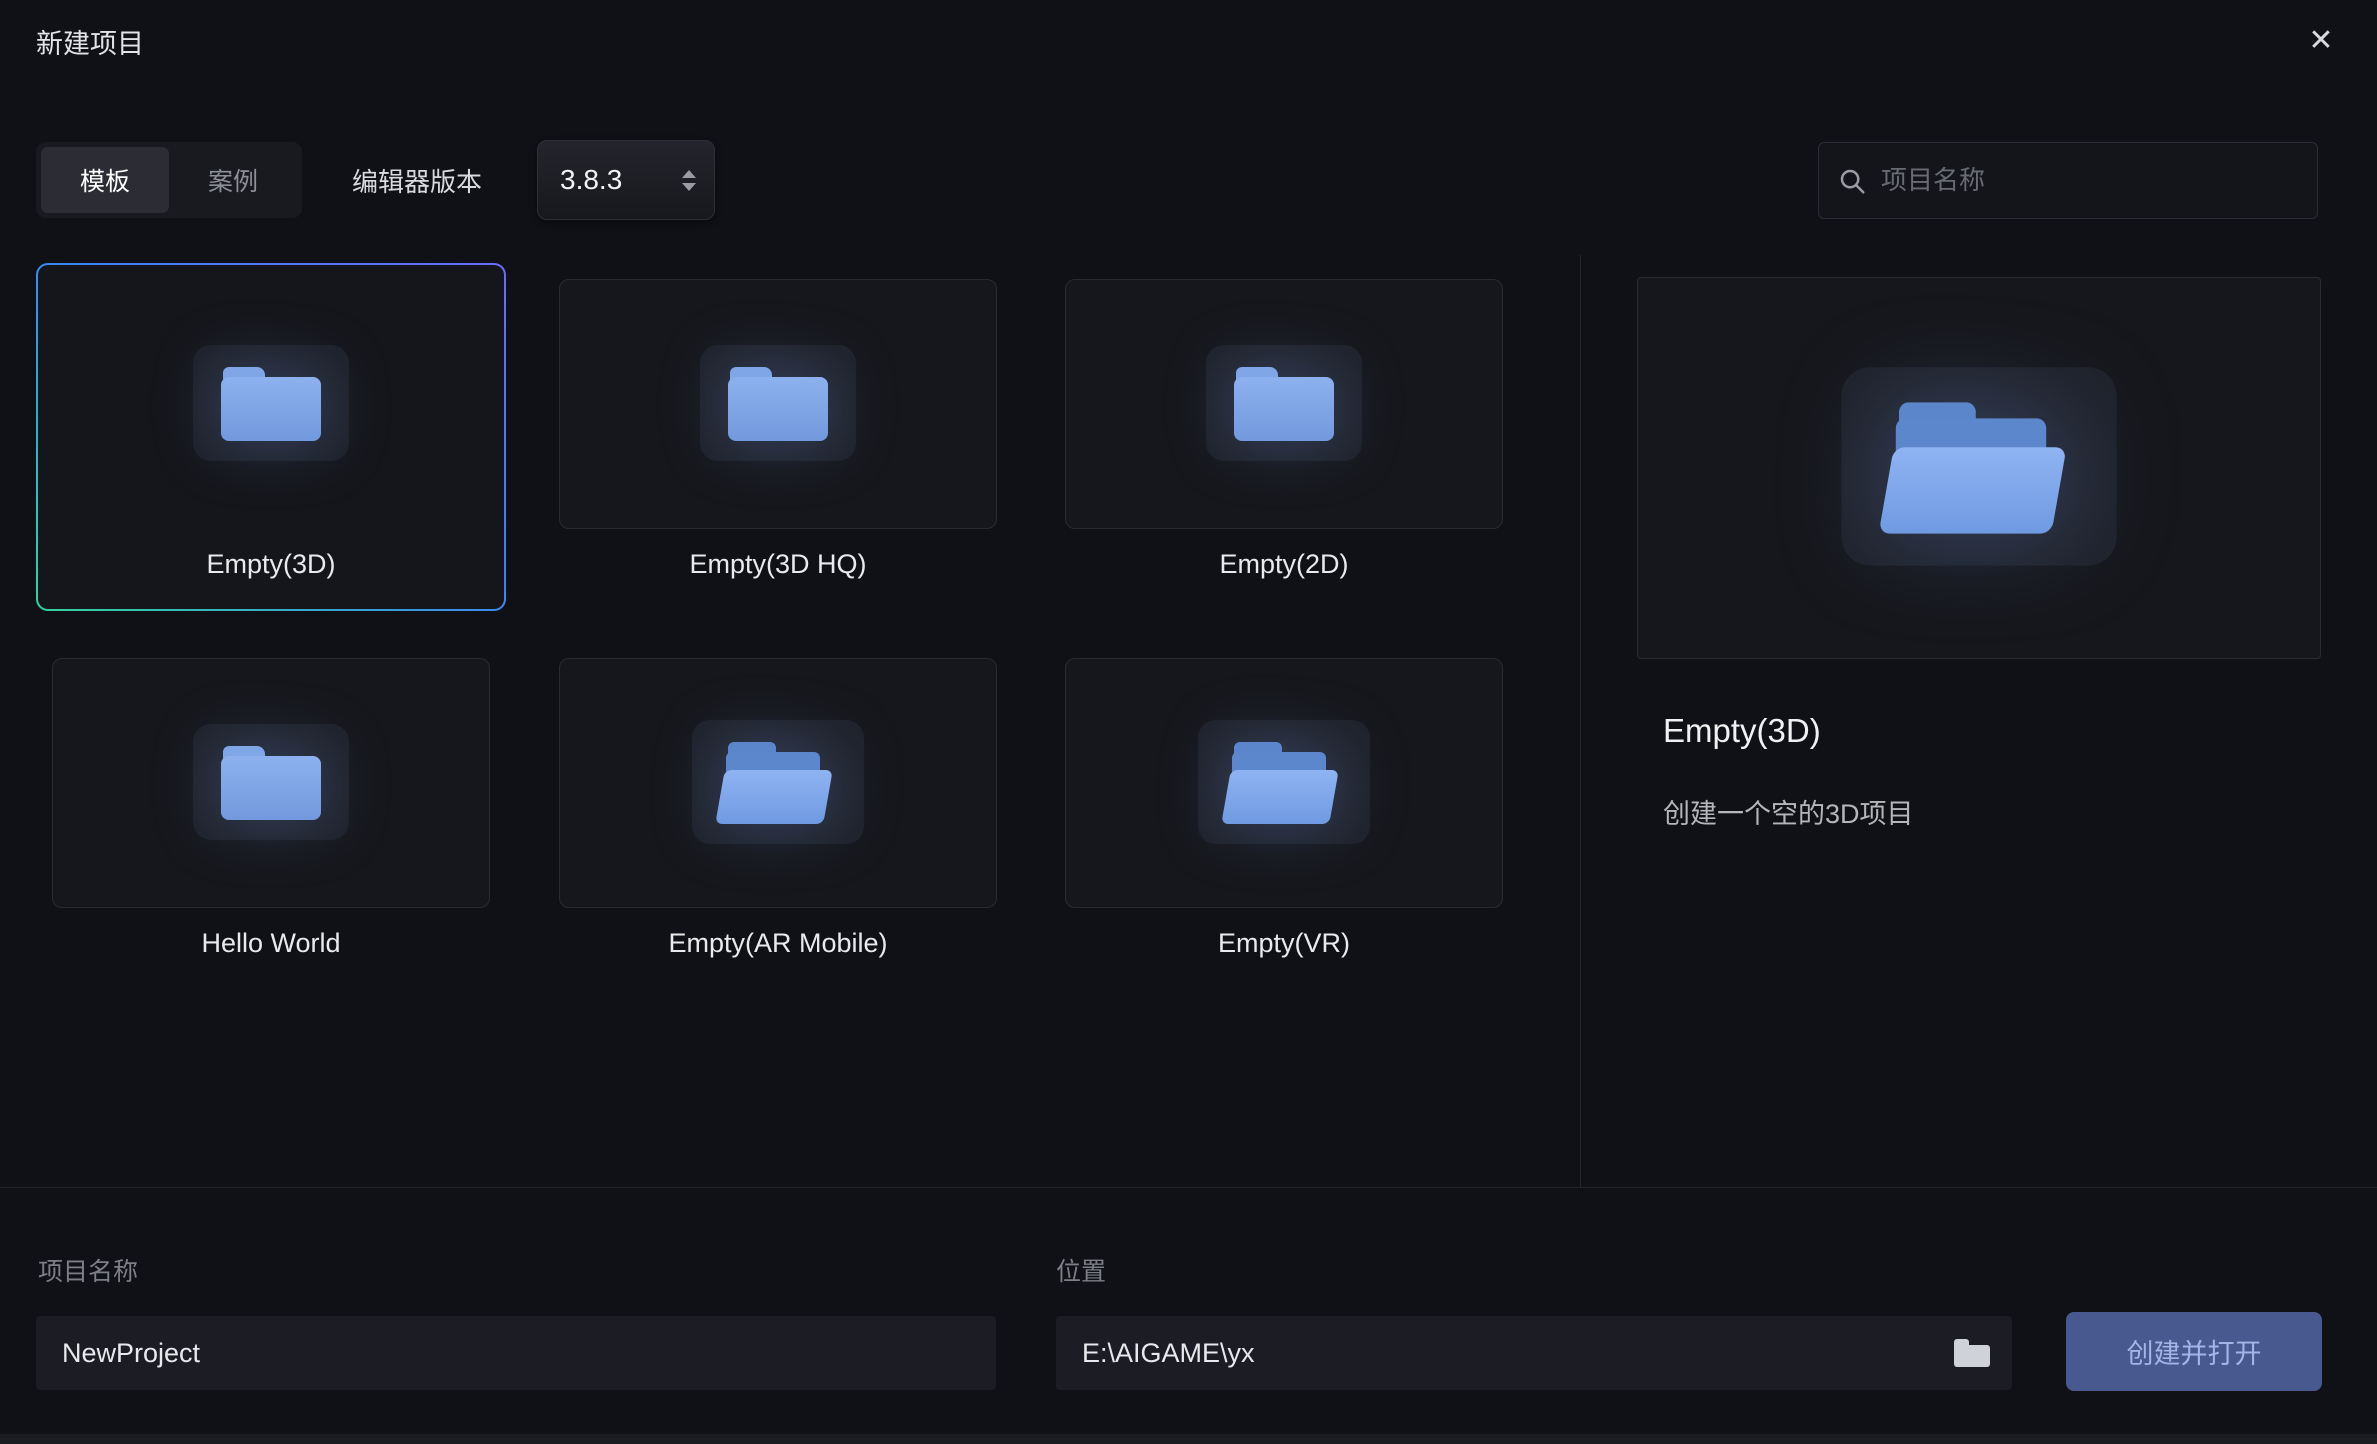 Image resolution: width=2377 pixels, height=1444 pixels. I want to click on selected-template-preview, so click(1979, 468).